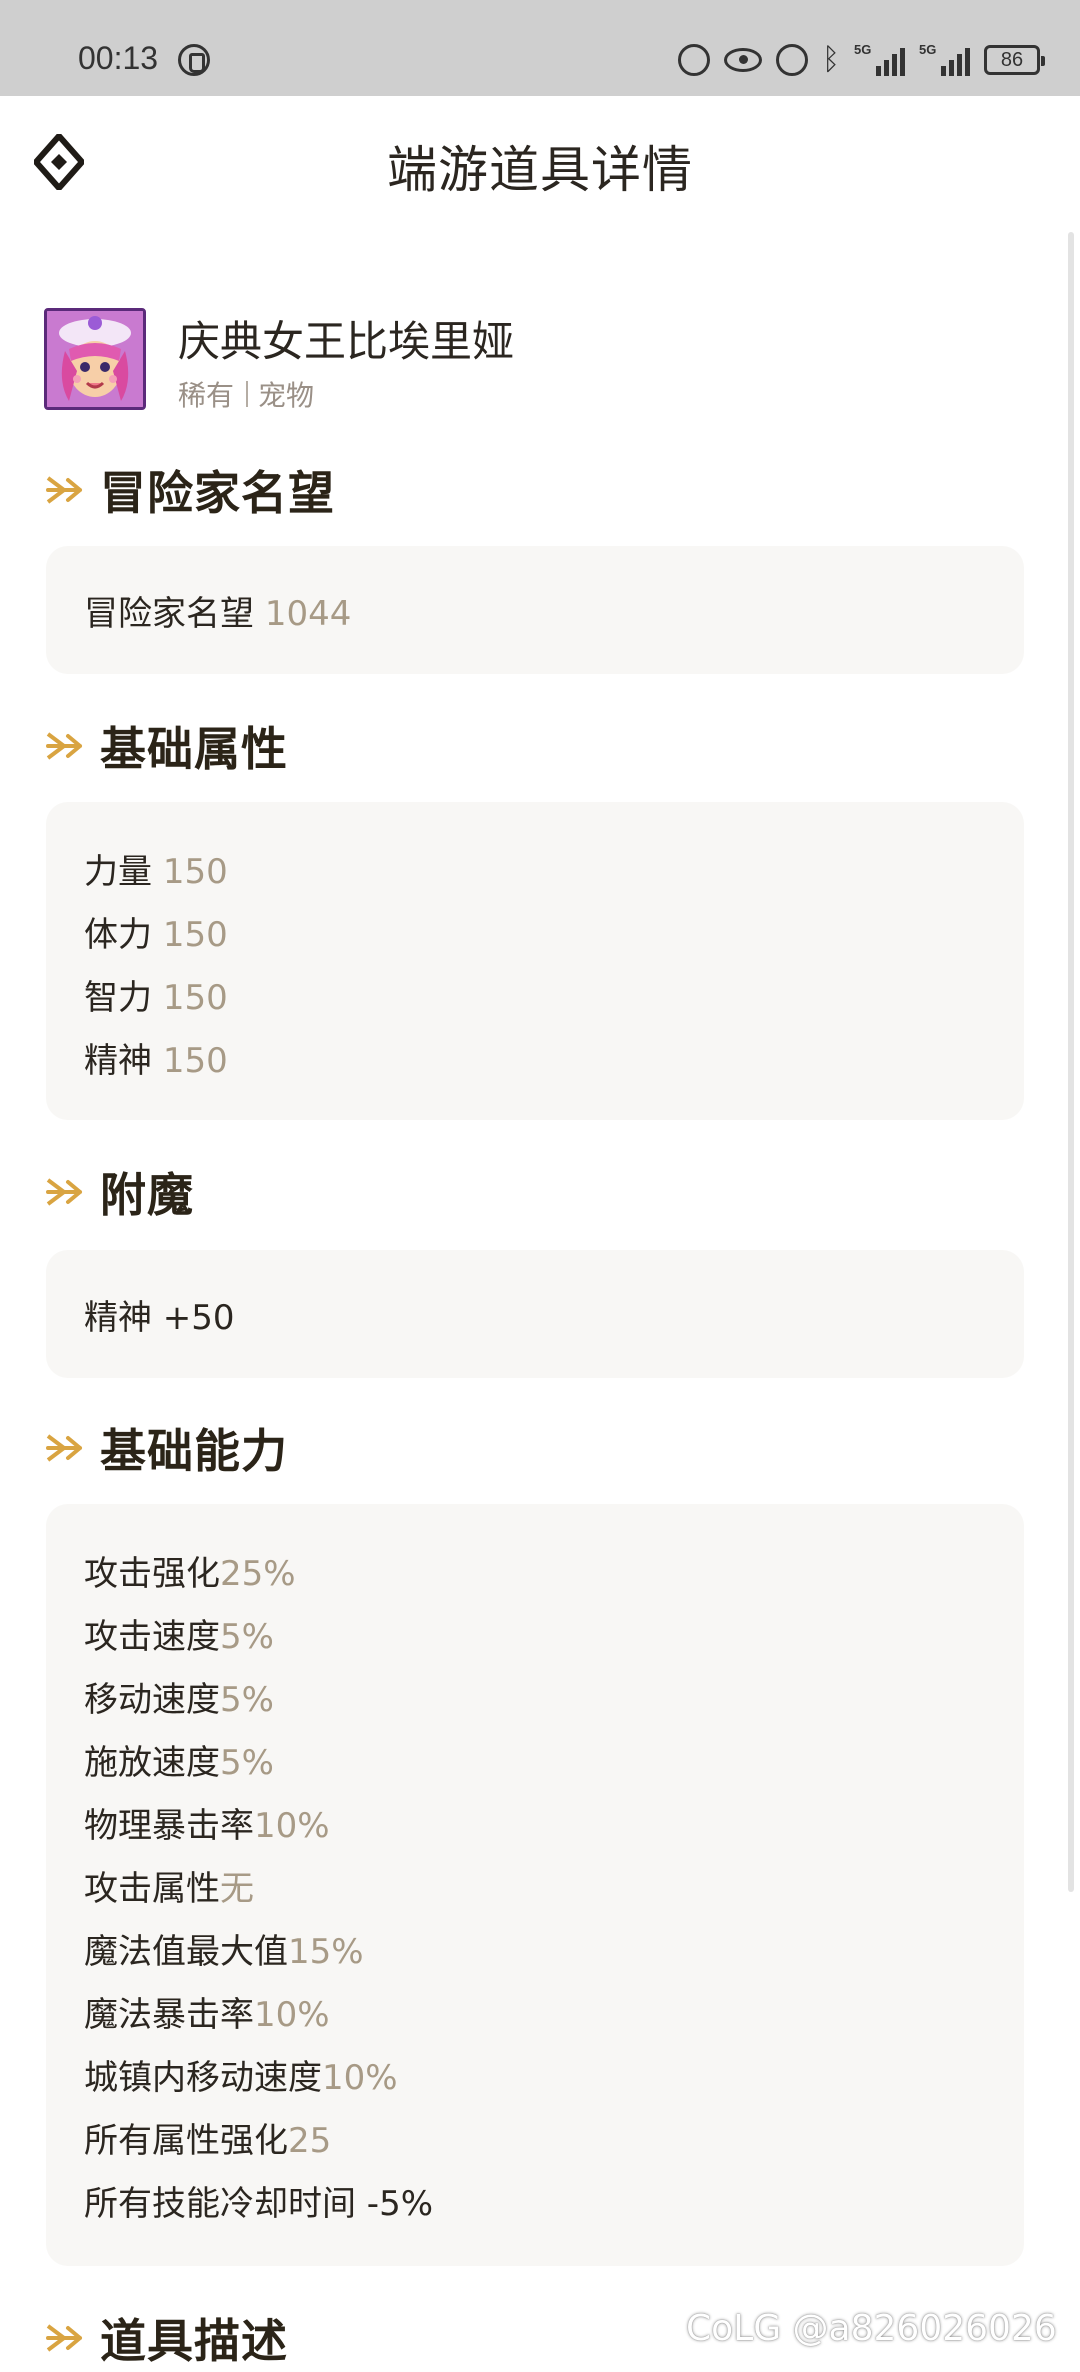 The width and height of the screenshot is (1080, 2372). Describe the element at coordinates (156, 1057) in the screenshot. I see `stat-row: 精神 150` at that location.